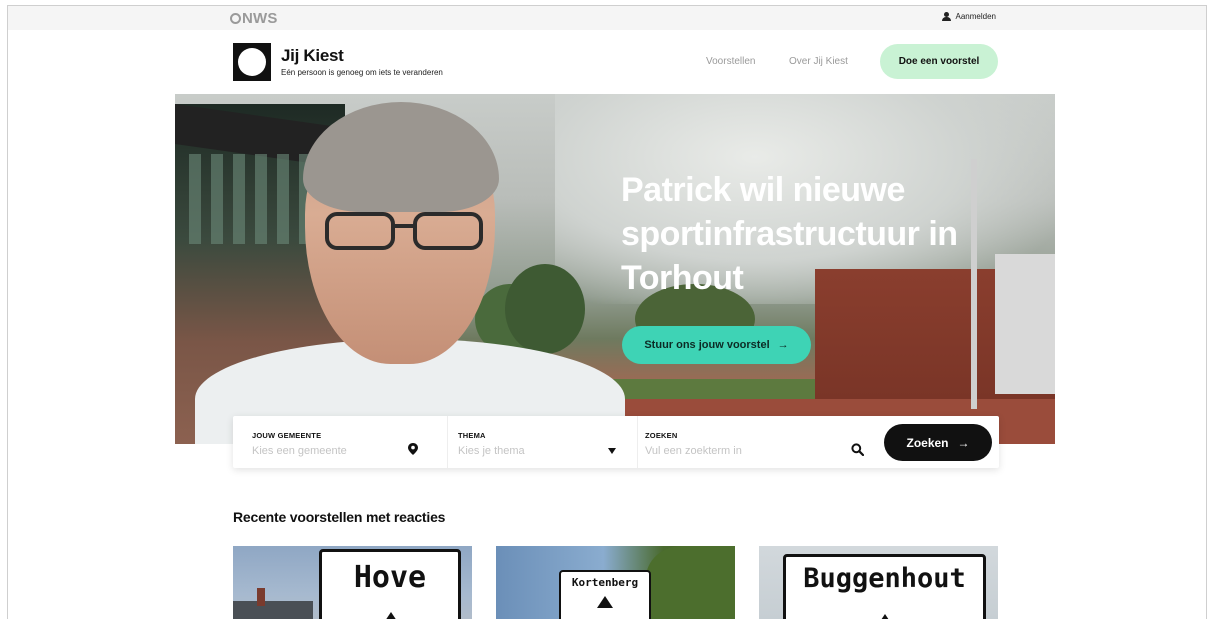  Describe the element at coordinates (545, 309) in the screenshot. I see `hero-tree` at that location.